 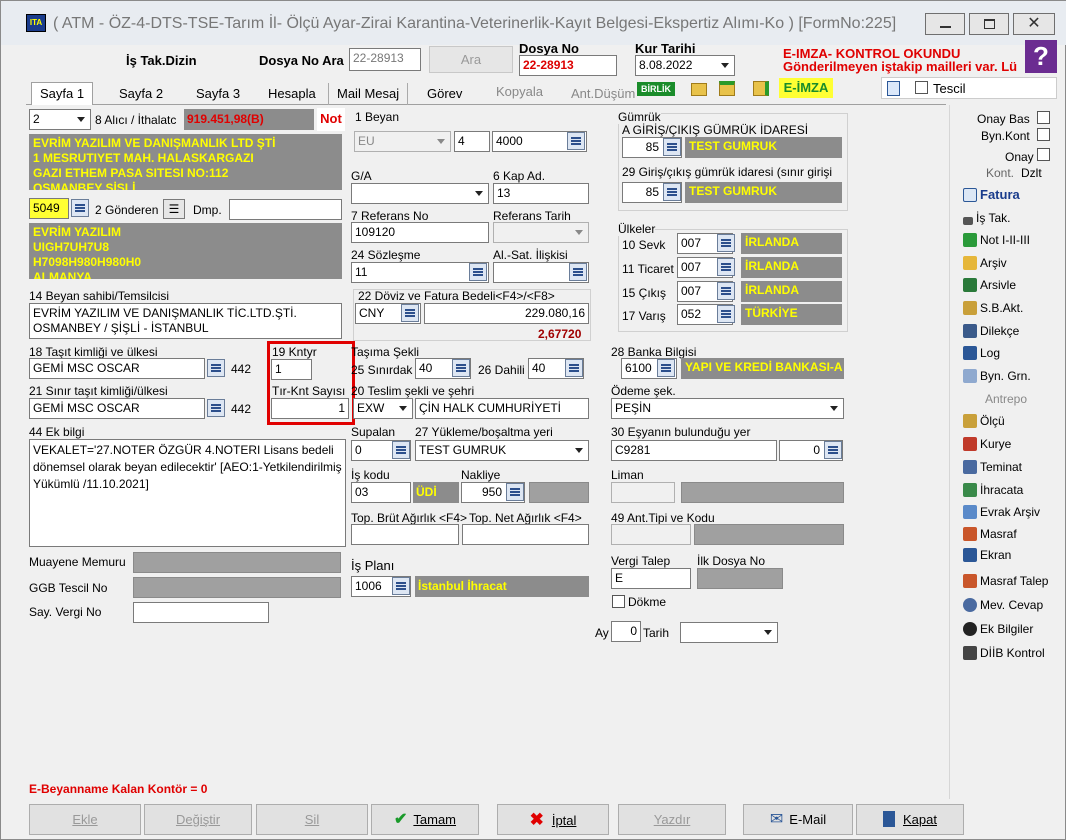 I want to click on ant-dusum-button: Ant.Düşüm, so click(x=603, y=94).